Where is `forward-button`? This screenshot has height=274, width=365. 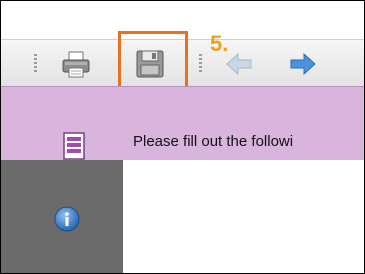
forward-button is located at coordinates (303, 64).